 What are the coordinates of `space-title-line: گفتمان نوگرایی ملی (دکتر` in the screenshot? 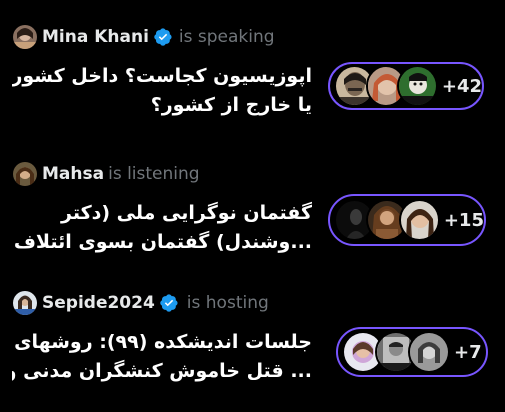 It's located at (186, 213).